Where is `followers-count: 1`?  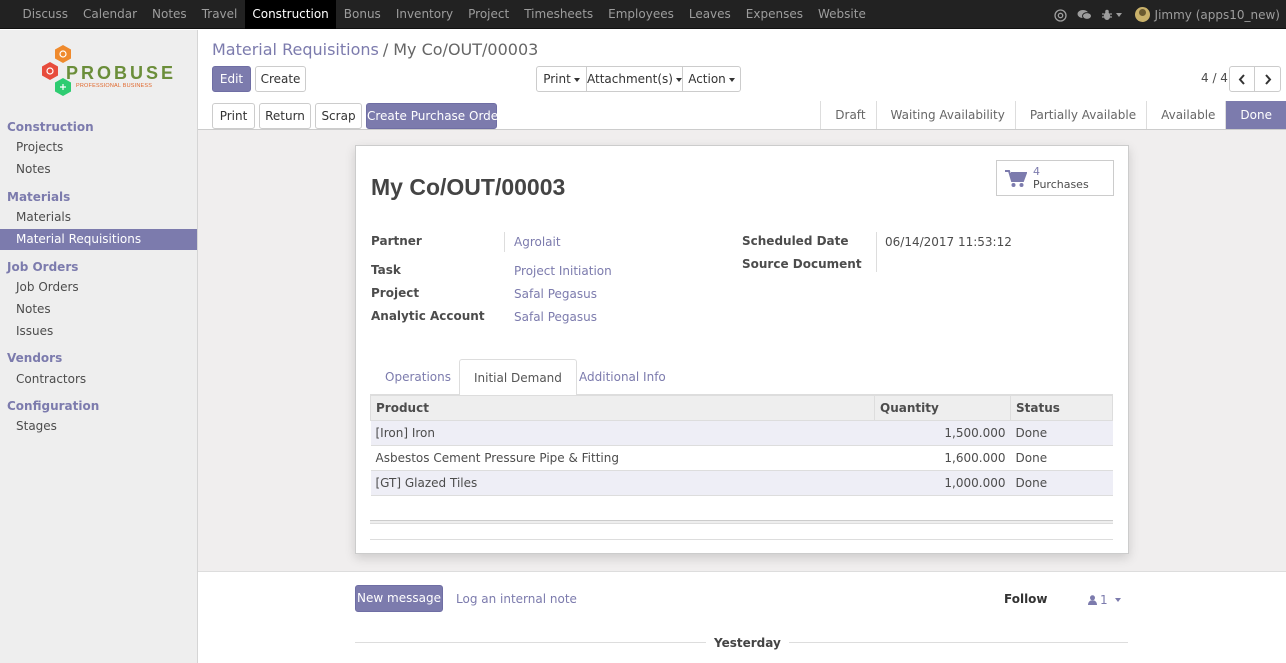 followers-count: 1 is located at coordinates (1104, 600).